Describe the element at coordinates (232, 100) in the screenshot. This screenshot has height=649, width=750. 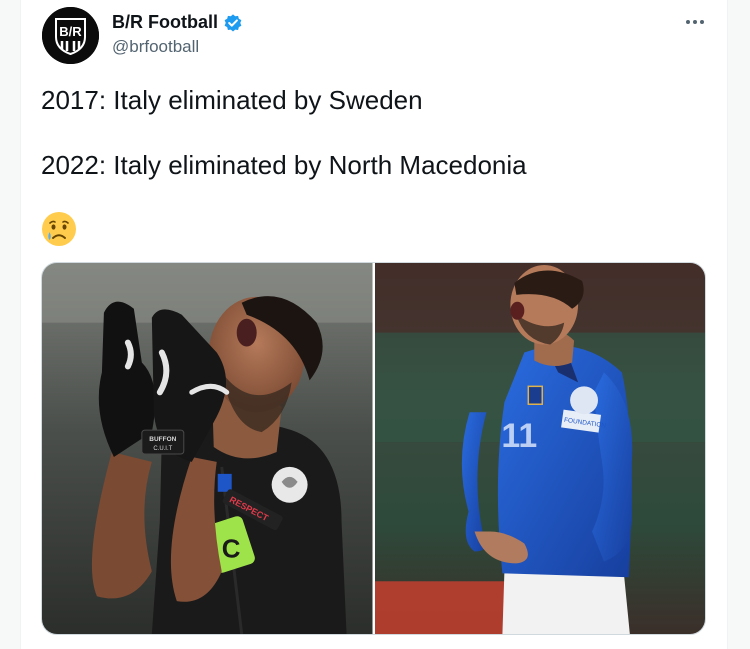
I see `tweet-text-line: 2017: Italy eliminated by Sweden` at that location.